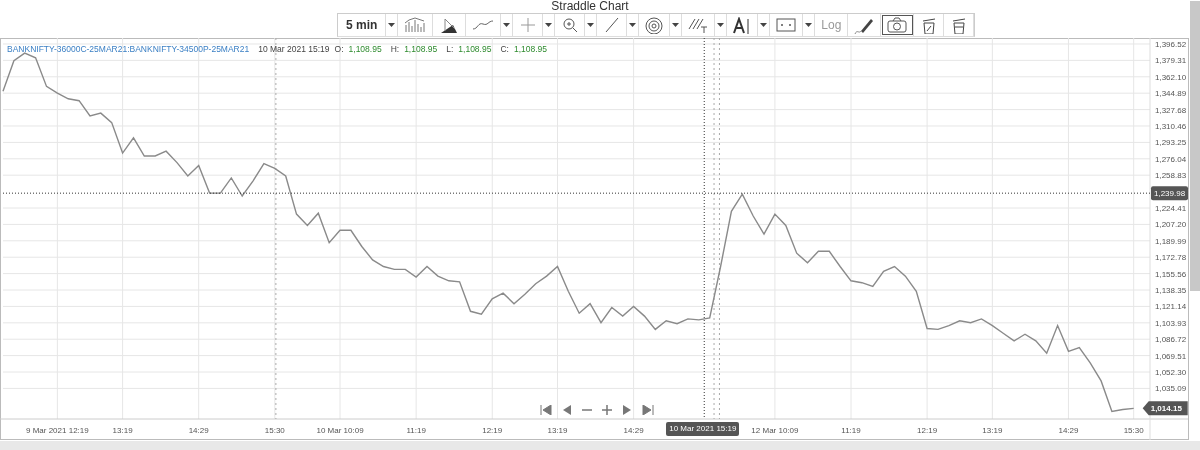  Describe the element at coordinates (504, 49) in the screenshot. I see `ohlc-label: C:` at that location.